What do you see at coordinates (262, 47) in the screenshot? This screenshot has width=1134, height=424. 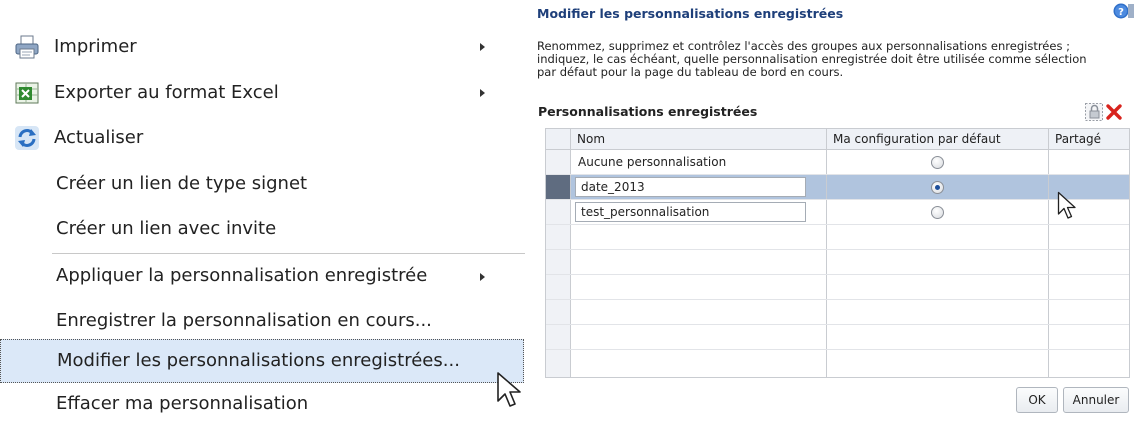 I see `menu-item-imprimer: Imprimer` at bounding box center [262, 47].